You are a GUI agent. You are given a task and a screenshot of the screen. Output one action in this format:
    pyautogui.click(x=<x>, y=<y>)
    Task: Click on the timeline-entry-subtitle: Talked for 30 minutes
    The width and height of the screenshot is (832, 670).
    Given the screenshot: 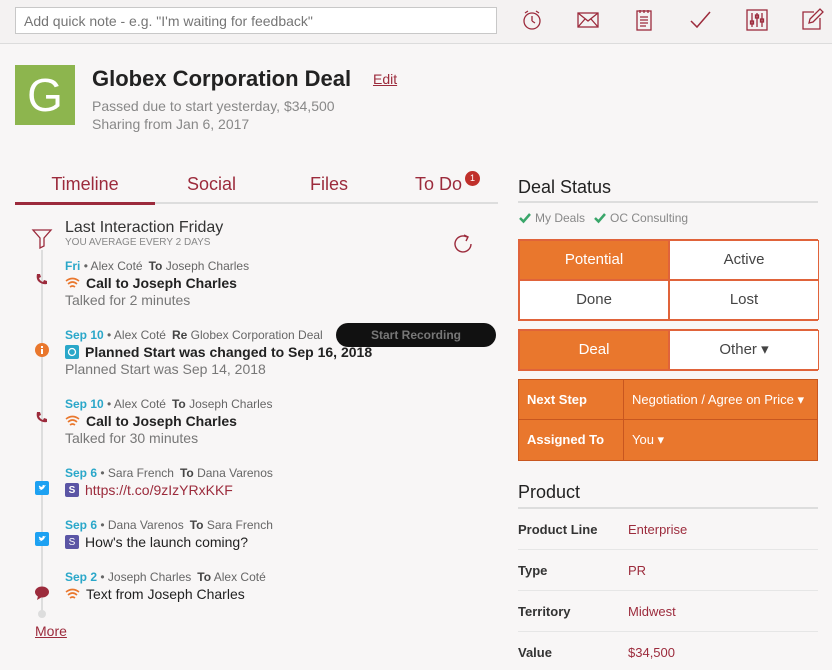 What is the action you would take?
    pyautogui.click(x=132, y=438)
    